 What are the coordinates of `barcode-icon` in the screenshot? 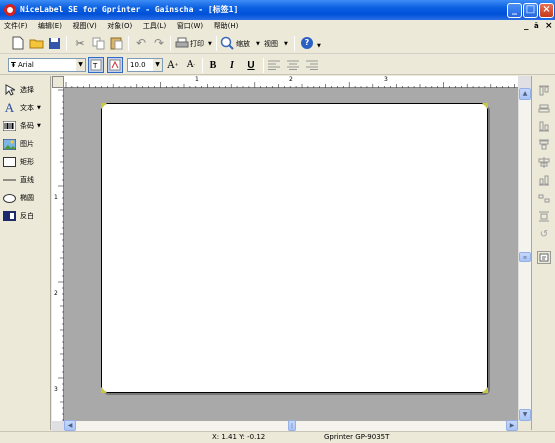 It's located at (9, 126).